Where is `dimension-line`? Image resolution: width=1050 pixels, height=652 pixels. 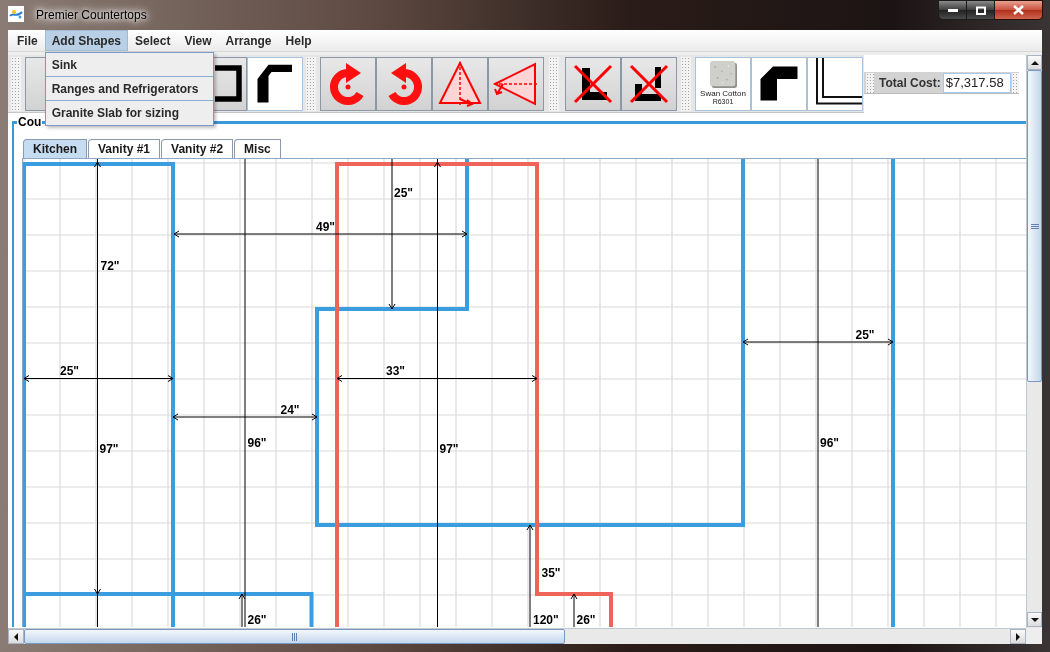
dimension-line is located at coordinates (574, 610).